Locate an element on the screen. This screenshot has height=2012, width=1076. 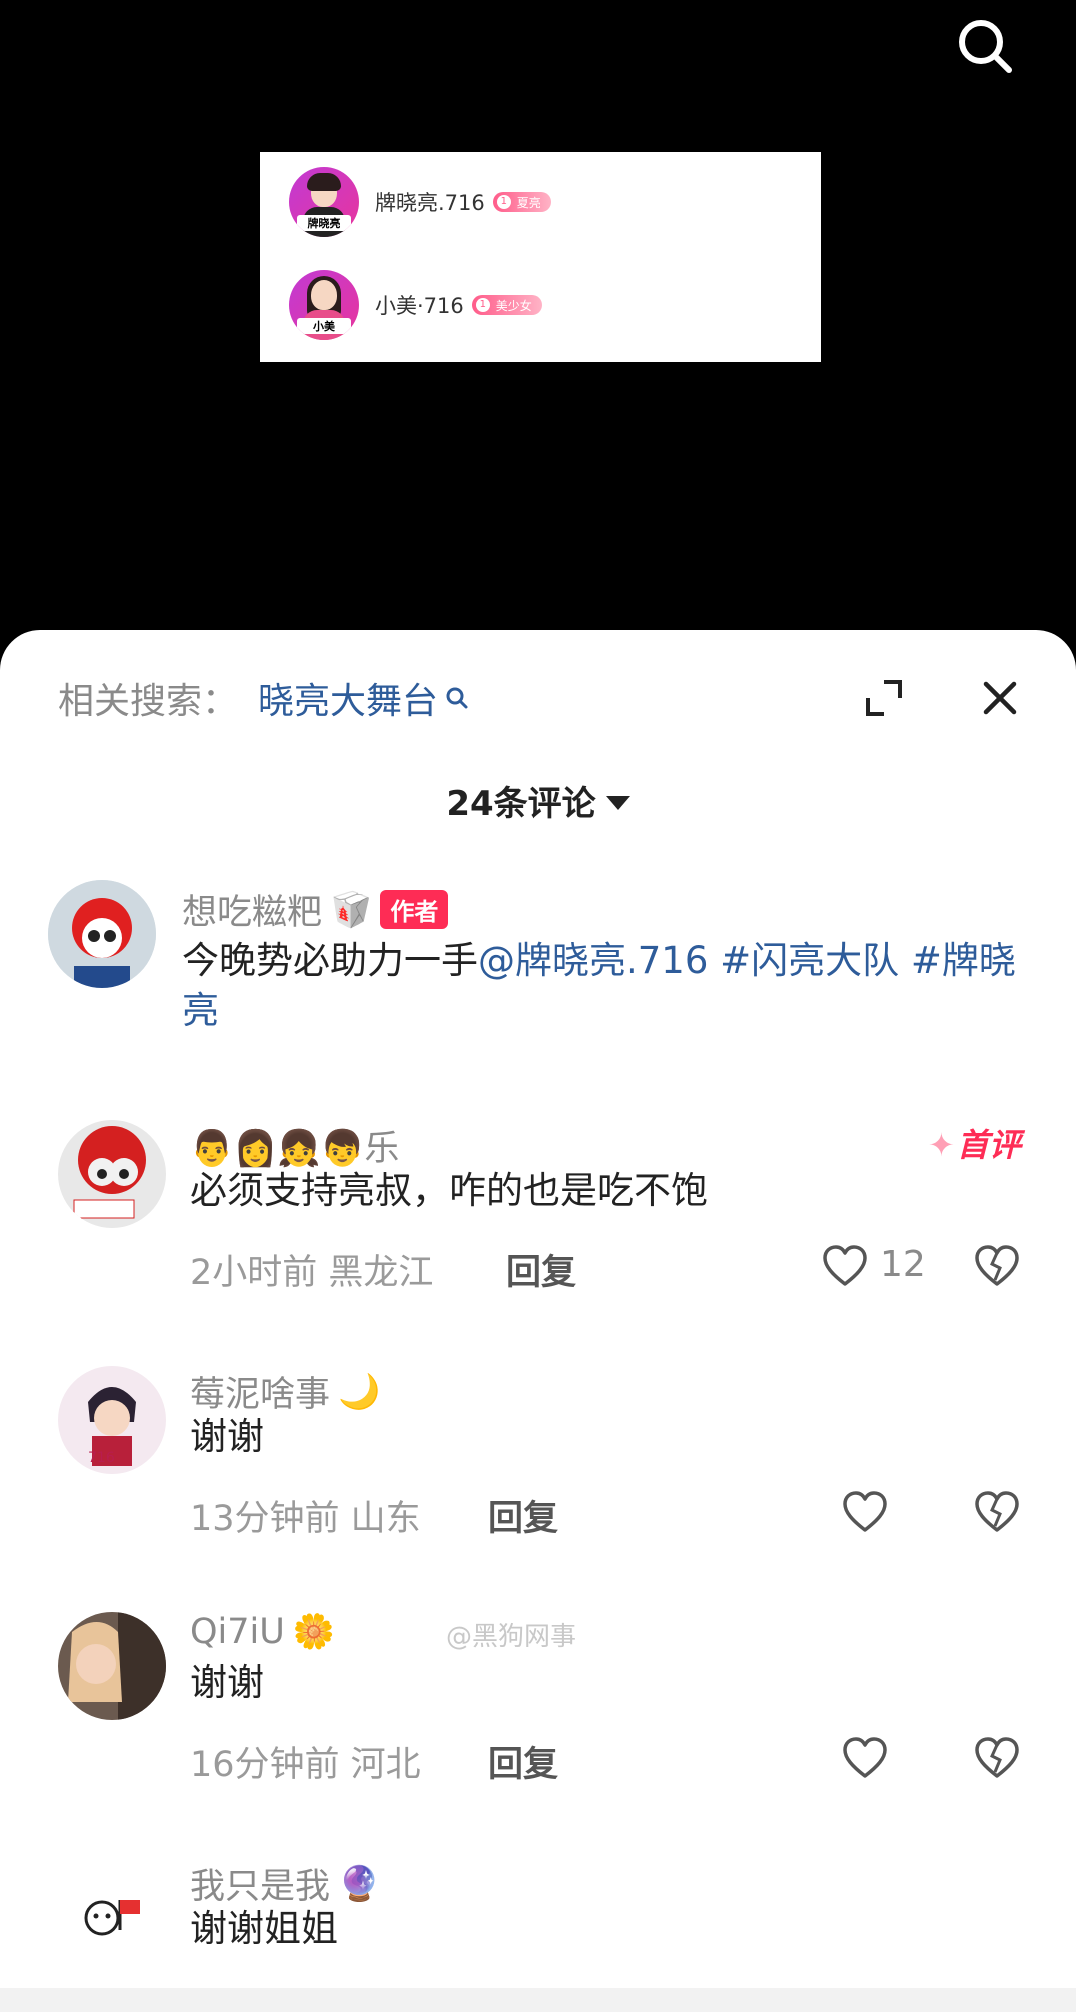
comment-username: 莓泥啥事 🌙 is located at coordinates (285, 1391).